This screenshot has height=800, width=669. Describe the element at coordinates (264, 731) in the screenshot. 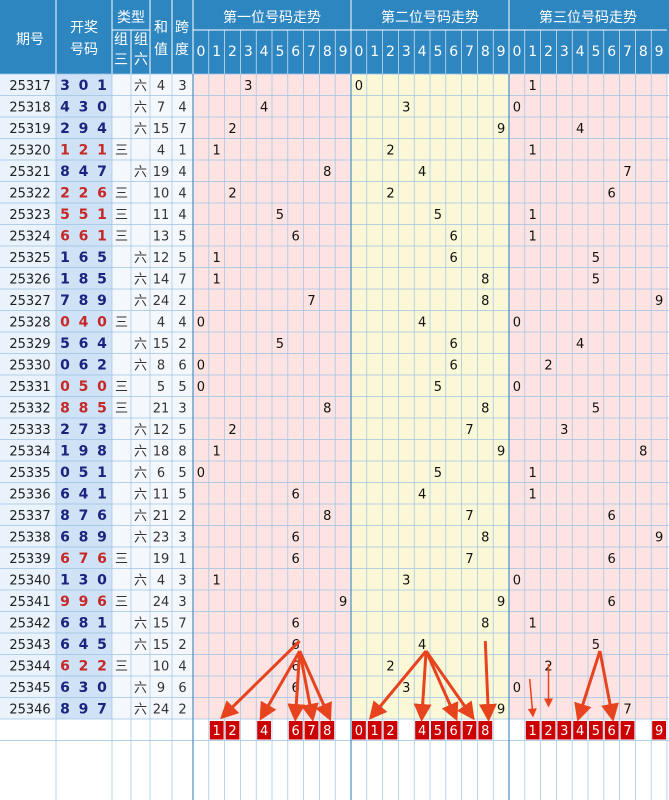

I see `pos1-prediction-digit: 4` at that location.